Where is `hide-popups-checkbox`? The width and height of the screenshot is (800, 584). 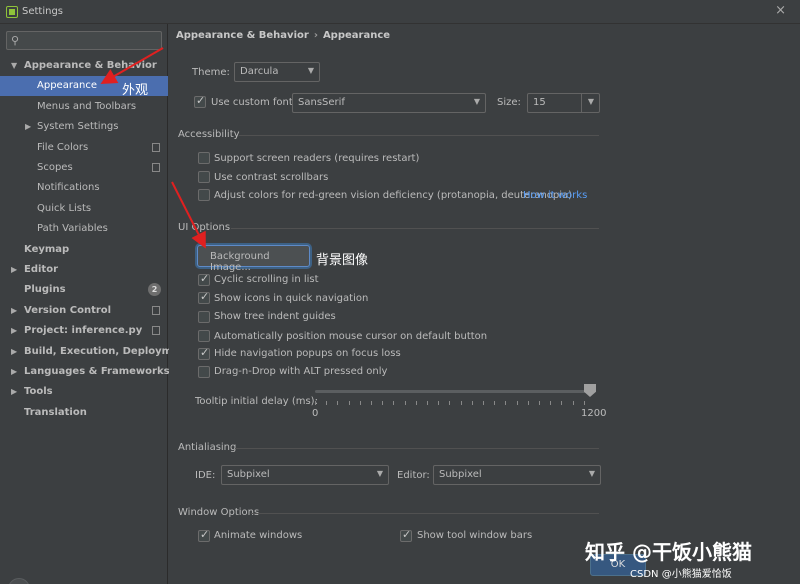 hide-popups-checkbox is located at coordinates (204, 353).